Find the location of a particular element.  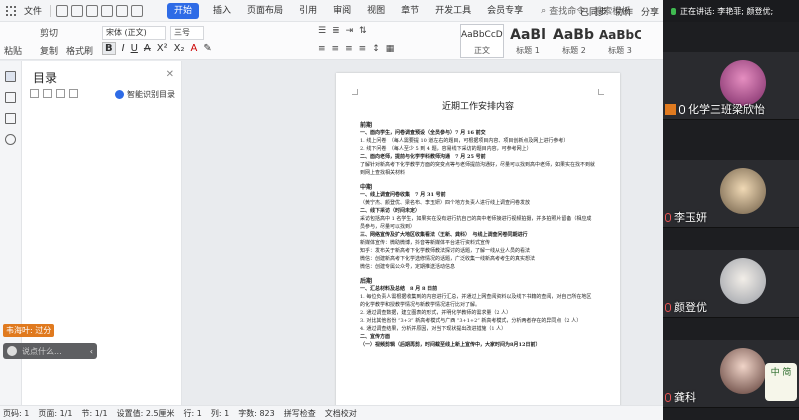

quick-access-toolbar is located at coordinates (96, 10).